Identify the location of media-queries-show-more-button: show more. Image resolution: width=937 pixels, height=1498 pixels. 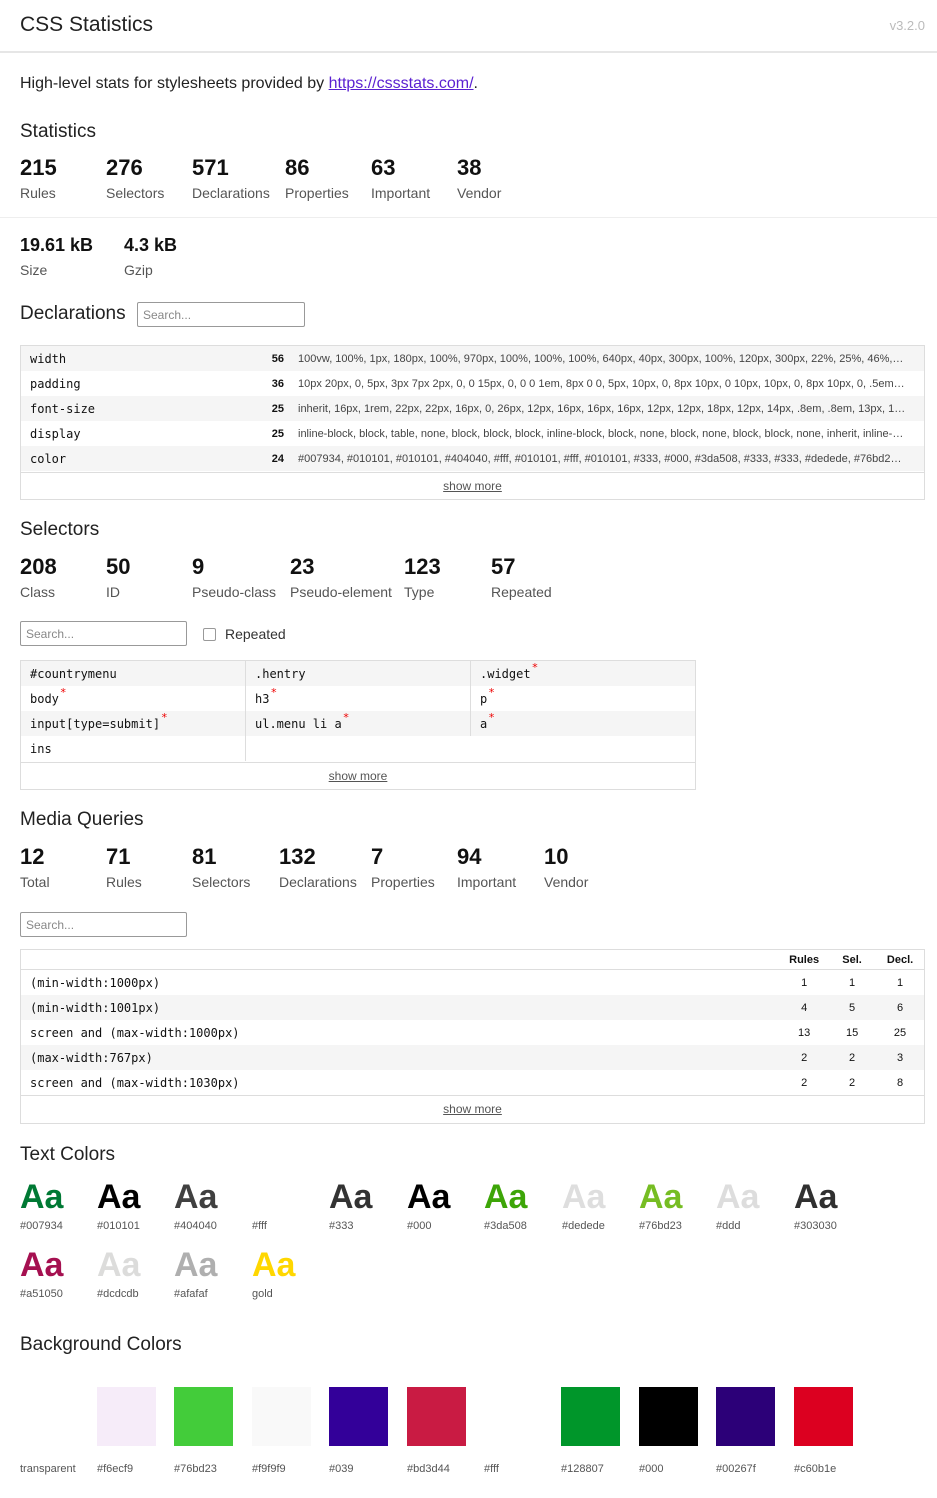
(472, 1109).